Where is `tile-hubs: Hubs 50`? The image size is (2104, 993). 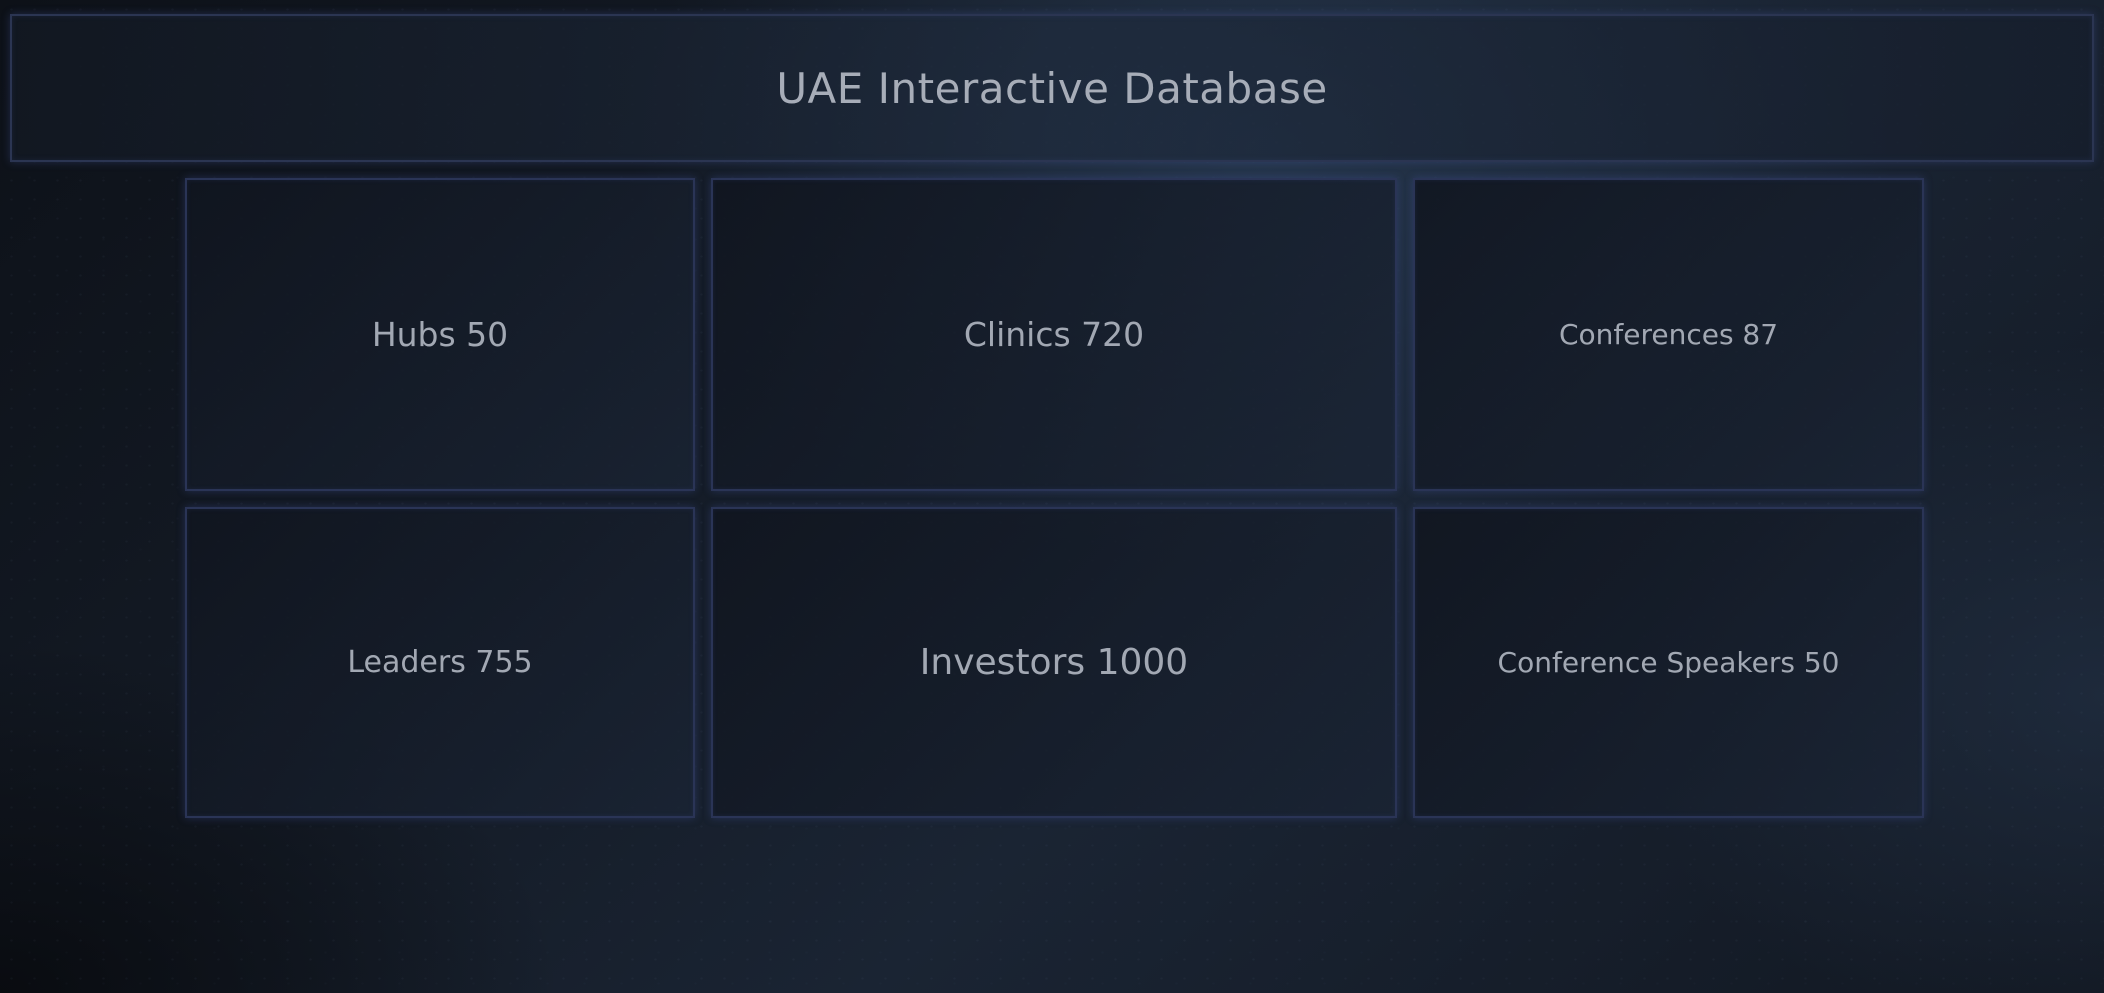 tile-hubs: Hubs 50 is located at coordinates (440, 334).